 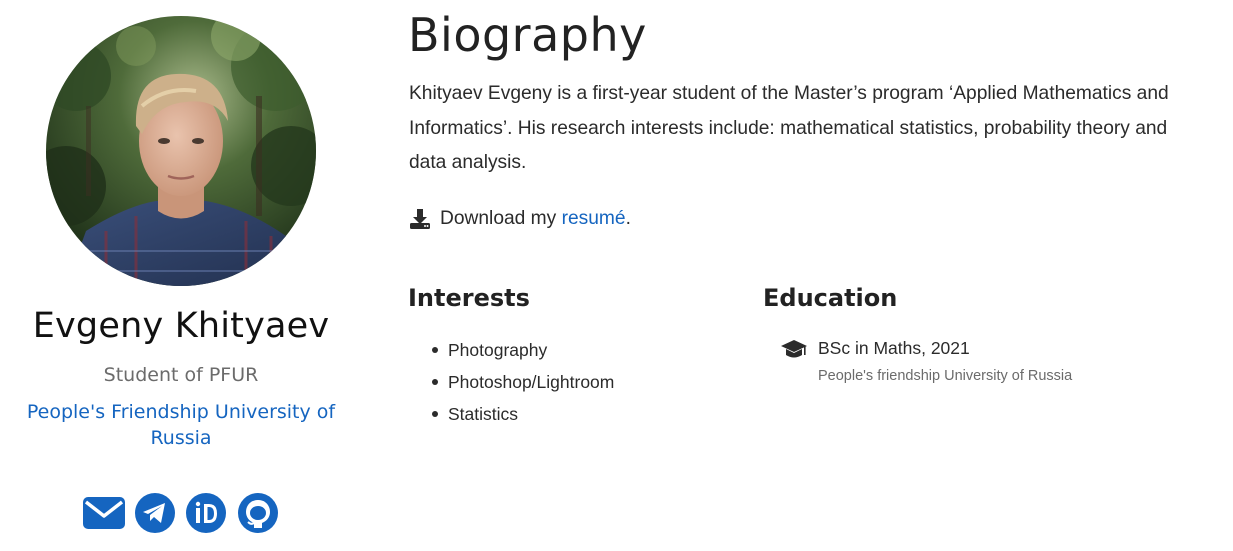 What do you see at coordinates (181, 375) in the screenshot?
I see `profile-role: Student of PFUR` at bounding box center [181, 375].